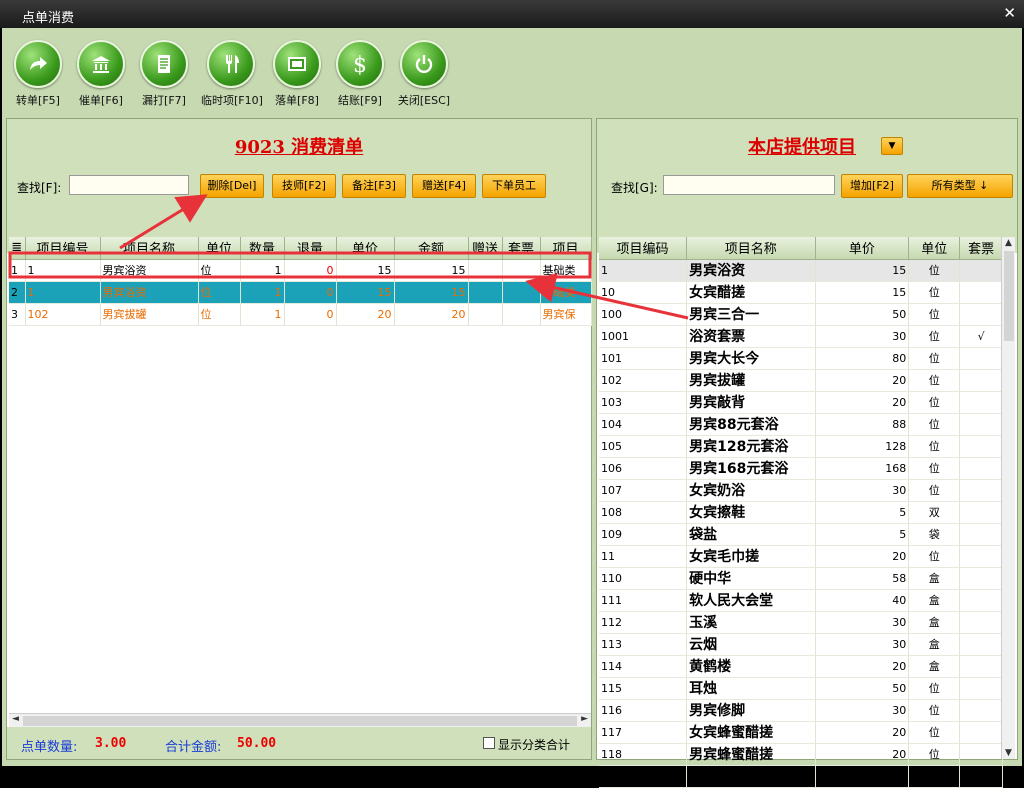 The width and height of the screenshot is (1024, 788). Describe the element at coordinates (424, 100) in the screenshot. I see `close-label: 关闭[ESC]` at that location.